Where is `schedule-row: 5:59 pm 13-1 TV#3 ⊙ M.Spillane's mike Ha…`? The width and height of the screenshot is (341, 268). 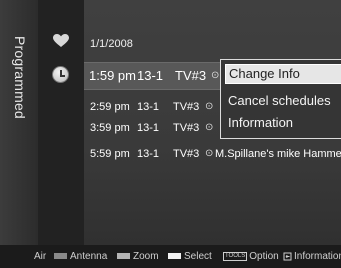 schedule-row: 5:59 pm 13-1 TV#3 ⊙ M.Spillane's mike Ha… is located at coordinates (212, 154).